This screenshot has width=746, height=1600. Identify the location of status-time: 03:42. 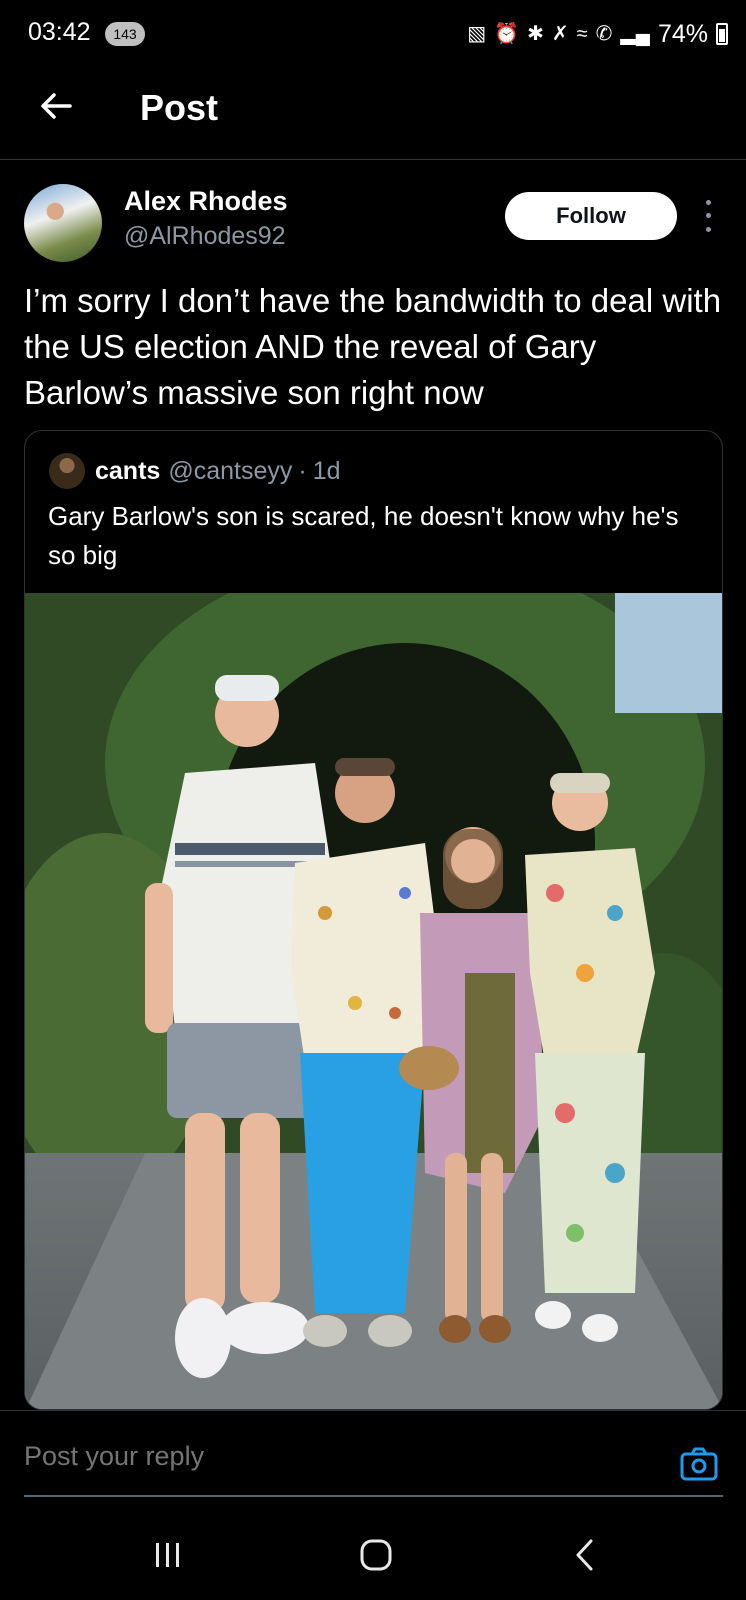
(59, 32).